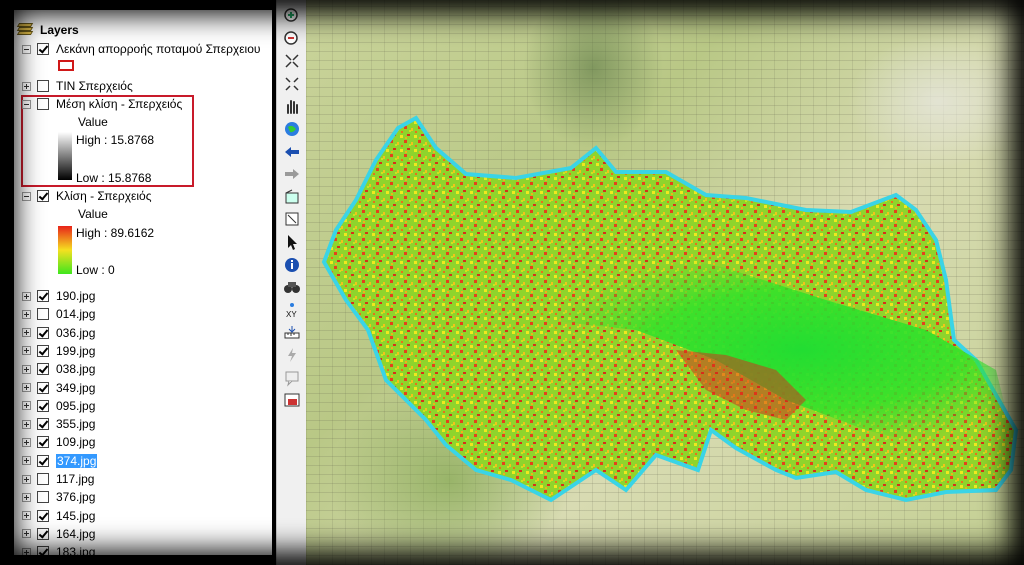  I want to click on layer-label: Λεκάνη απορροής ποταμού Σπερχειου, so click(158, 49).